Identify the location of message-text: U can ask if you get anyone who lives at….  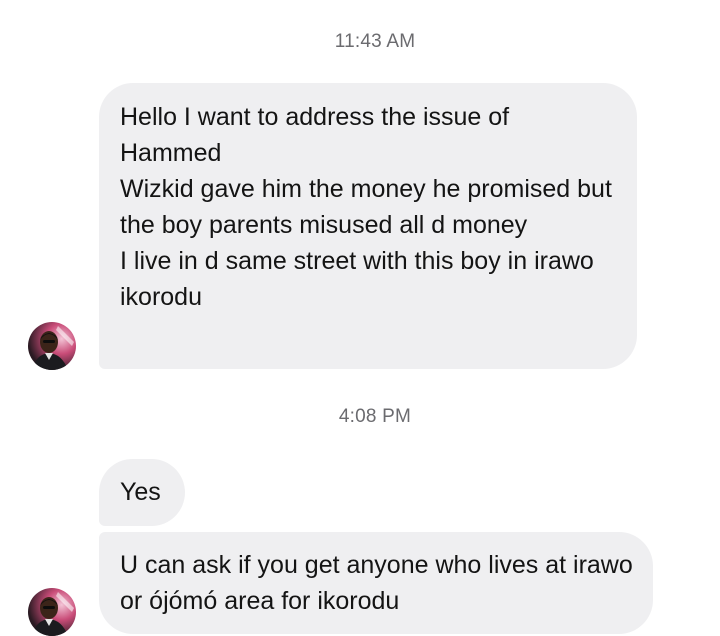
(376, 583).